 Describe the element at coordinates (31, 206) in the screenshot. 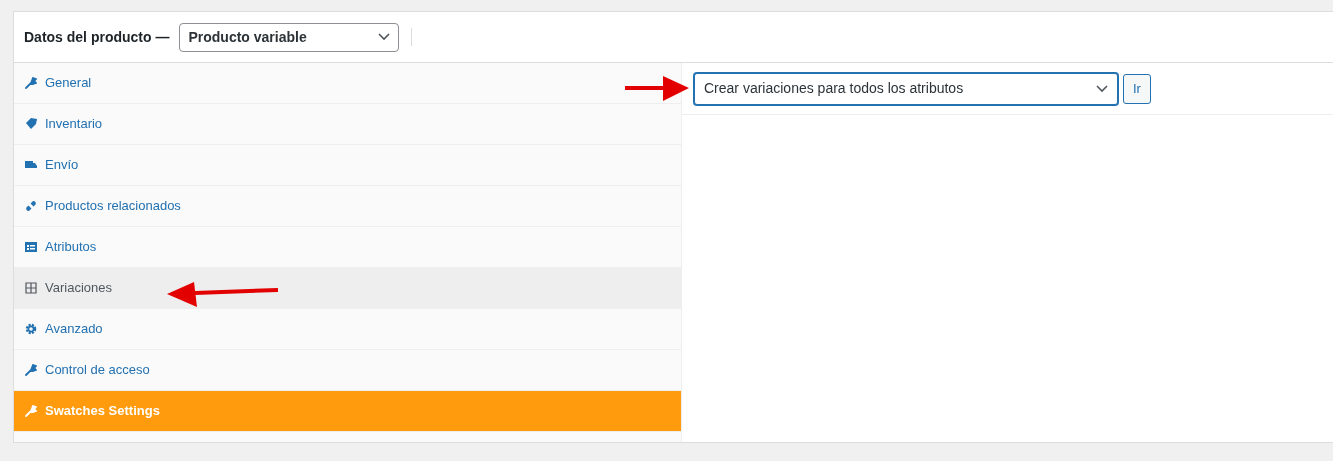

I see `link-icon` at that location.